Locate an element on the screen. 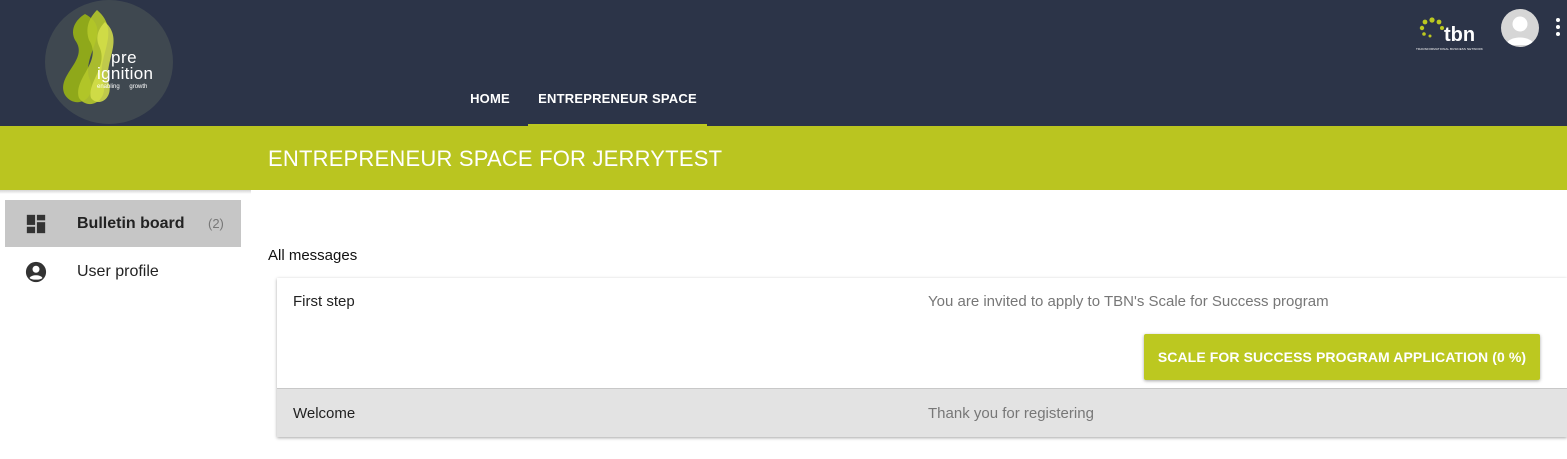 Image resolution: width=1567 pixels, height=459 pixels. tbn-logo-text: tbn is located at coordinates (1460, 35).